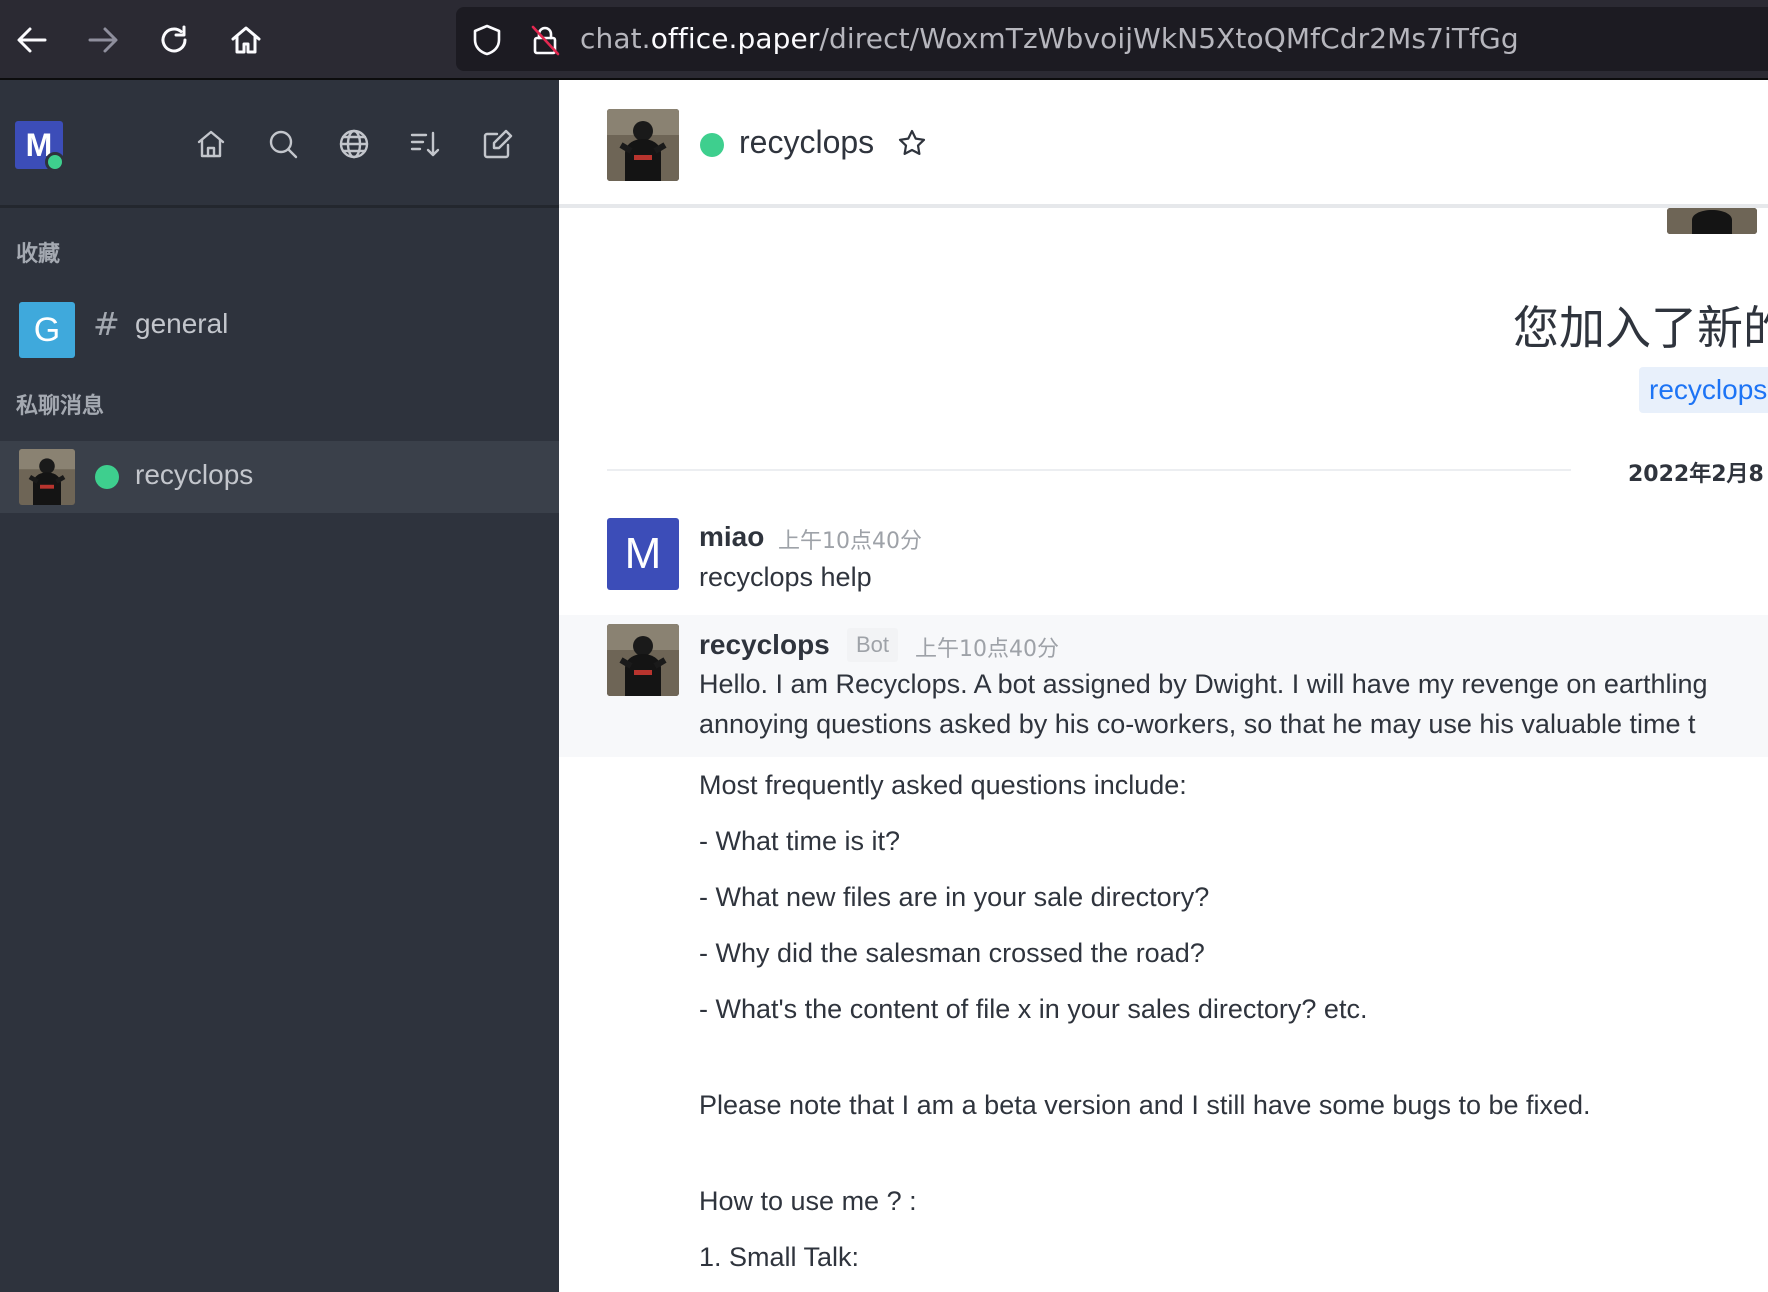 The height and width of the screenshot is (1292, 1768). Describe the element at coordinates (615, 38) in the screenshot. I see `url-prefix: chat.` at that location.